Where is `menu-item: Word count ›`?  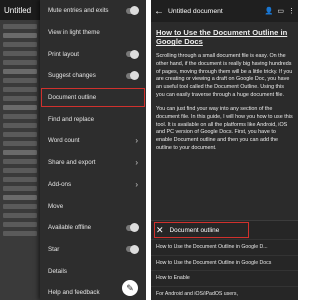 menu-item: Word count › is located at coordinates (93, 141).